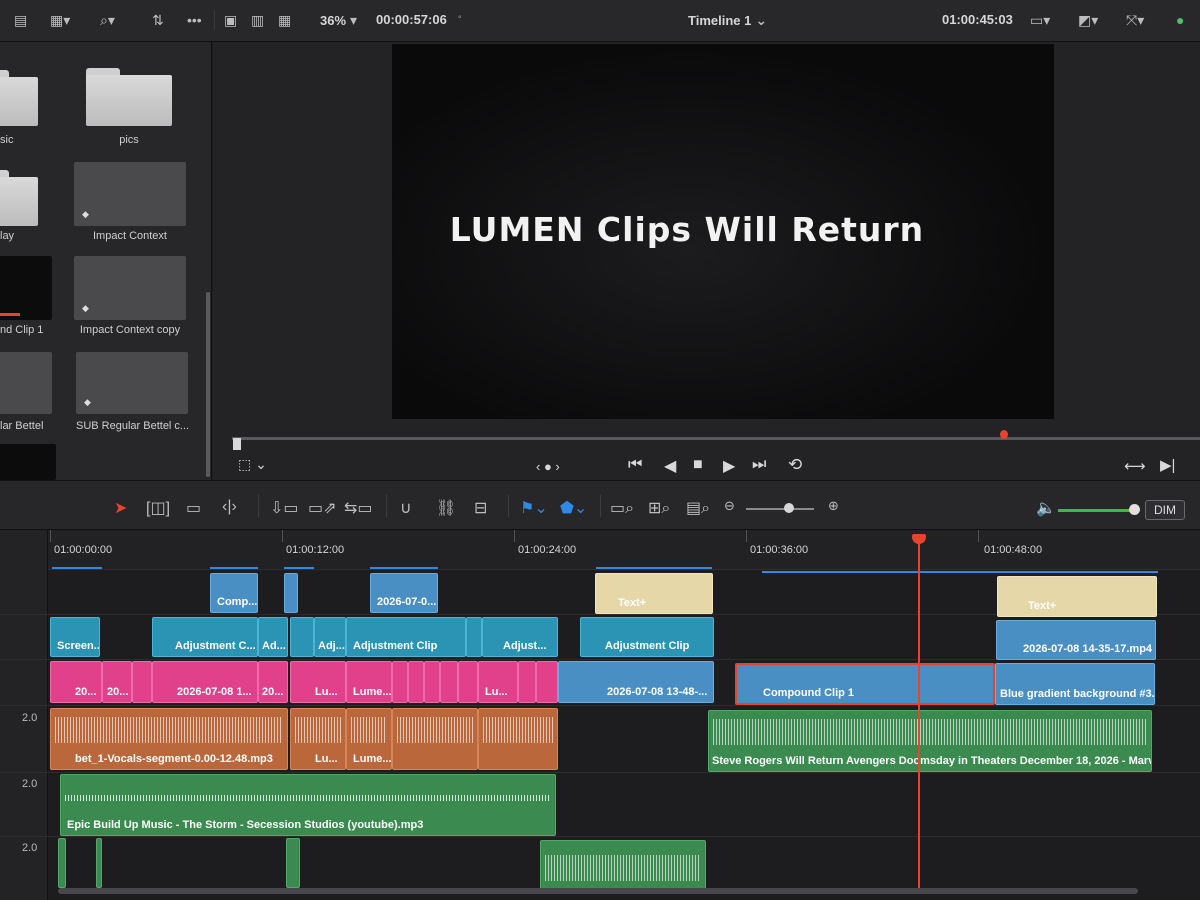  Describe the element at coordinates (1135, 466) in the screenshot. I see `match-frame-icon: ⟷` at that location.